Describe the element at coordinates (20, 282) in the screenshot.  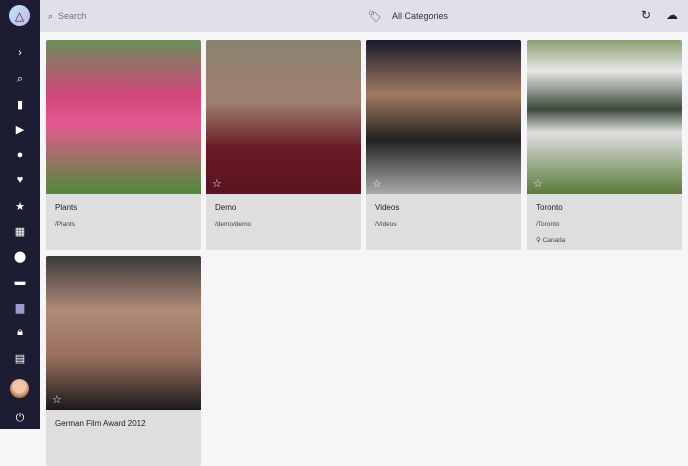
I see `label-icon: ▬` at that location.